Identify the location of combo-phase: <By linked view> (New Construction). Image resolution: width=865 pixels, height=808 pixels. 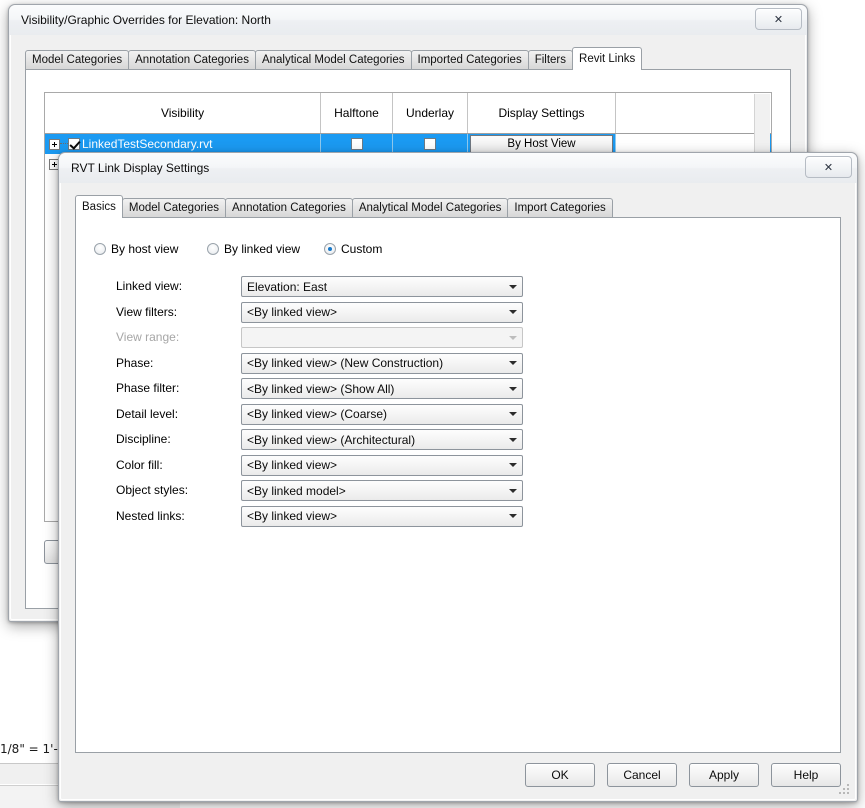
(382, 363).